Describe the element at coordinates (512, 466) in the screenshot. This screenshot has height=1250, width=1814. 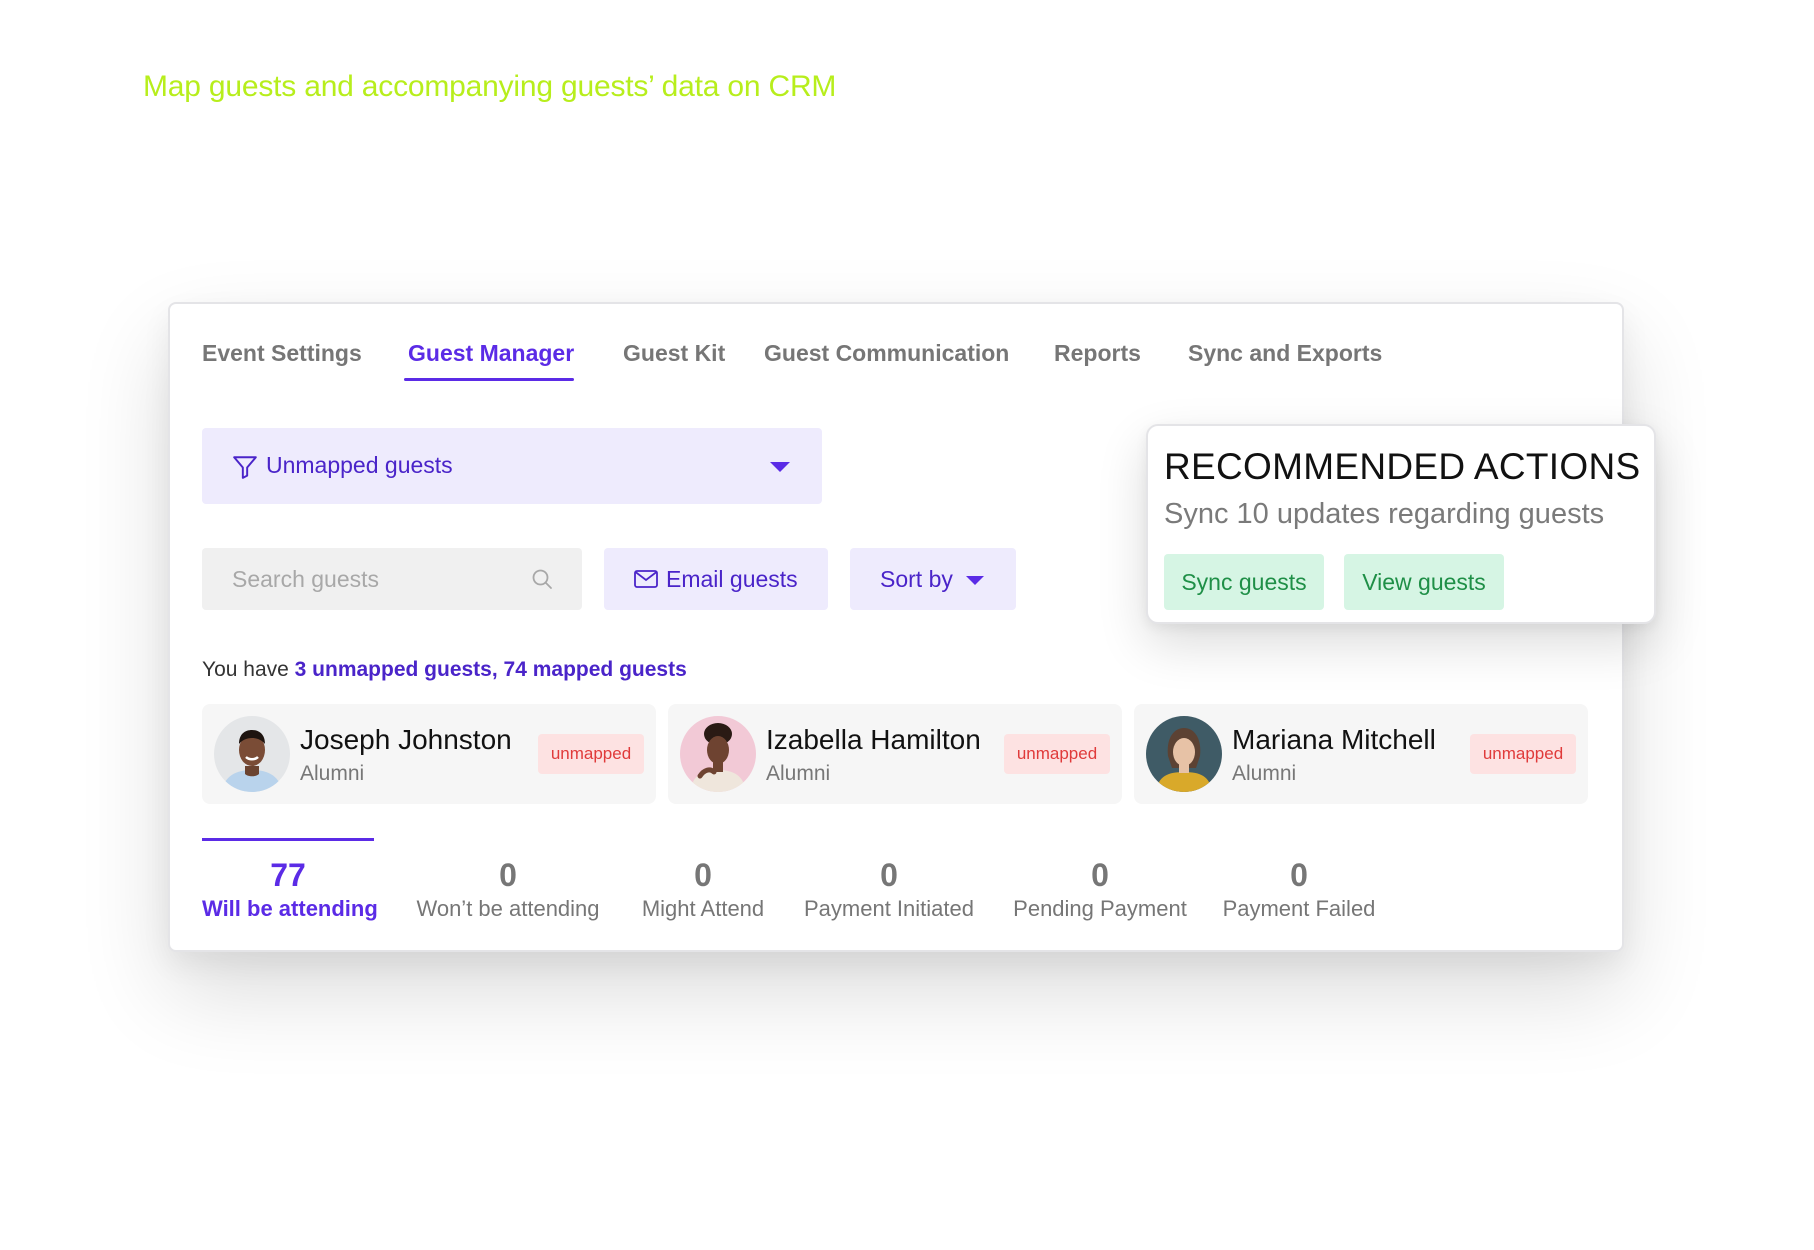
I see `guest-filter-dropdown: Unmapped guests` at that location.